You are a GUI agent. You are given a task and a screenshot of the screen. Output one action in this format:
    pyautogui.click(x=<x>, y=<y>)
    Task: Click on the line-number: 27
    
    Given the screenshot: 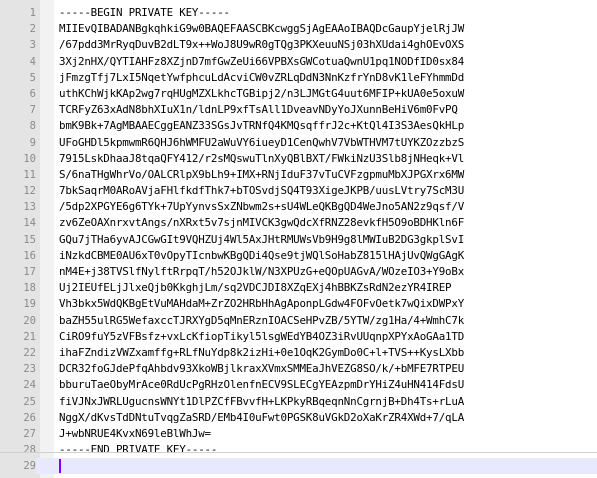 What is the action you would take?
    pyautogui.click(x=29, y=433)
    